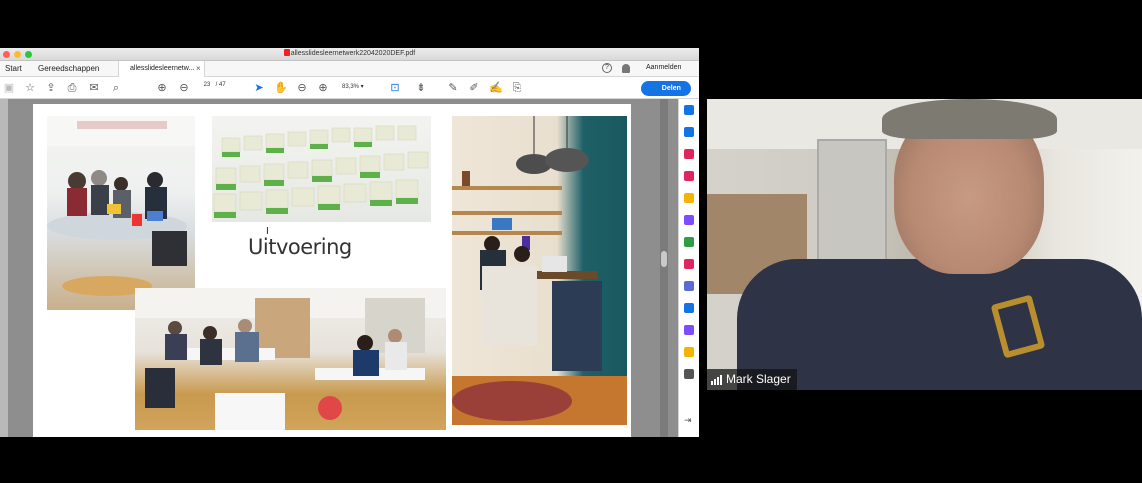 The width and height of the screenshot is (1142, 483). I want to click on select-pointer-icon: ➤, so click(259, 88).